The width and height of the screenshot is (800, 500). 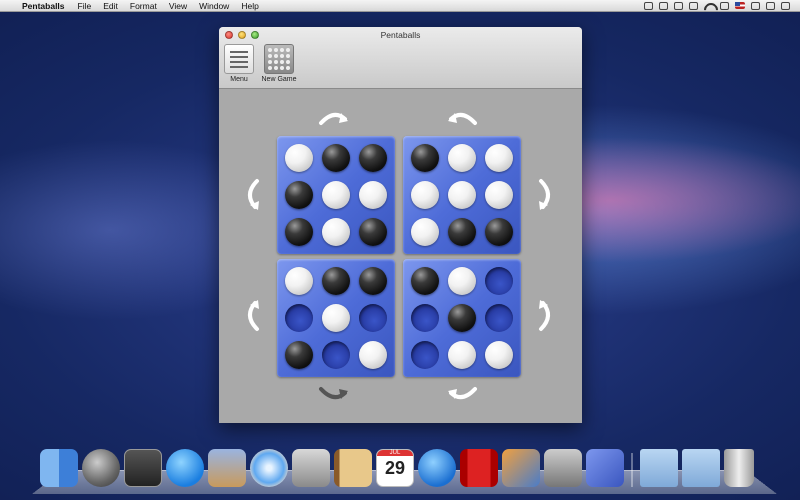 I want to click on sync-icon, so click(x=678, y=5).